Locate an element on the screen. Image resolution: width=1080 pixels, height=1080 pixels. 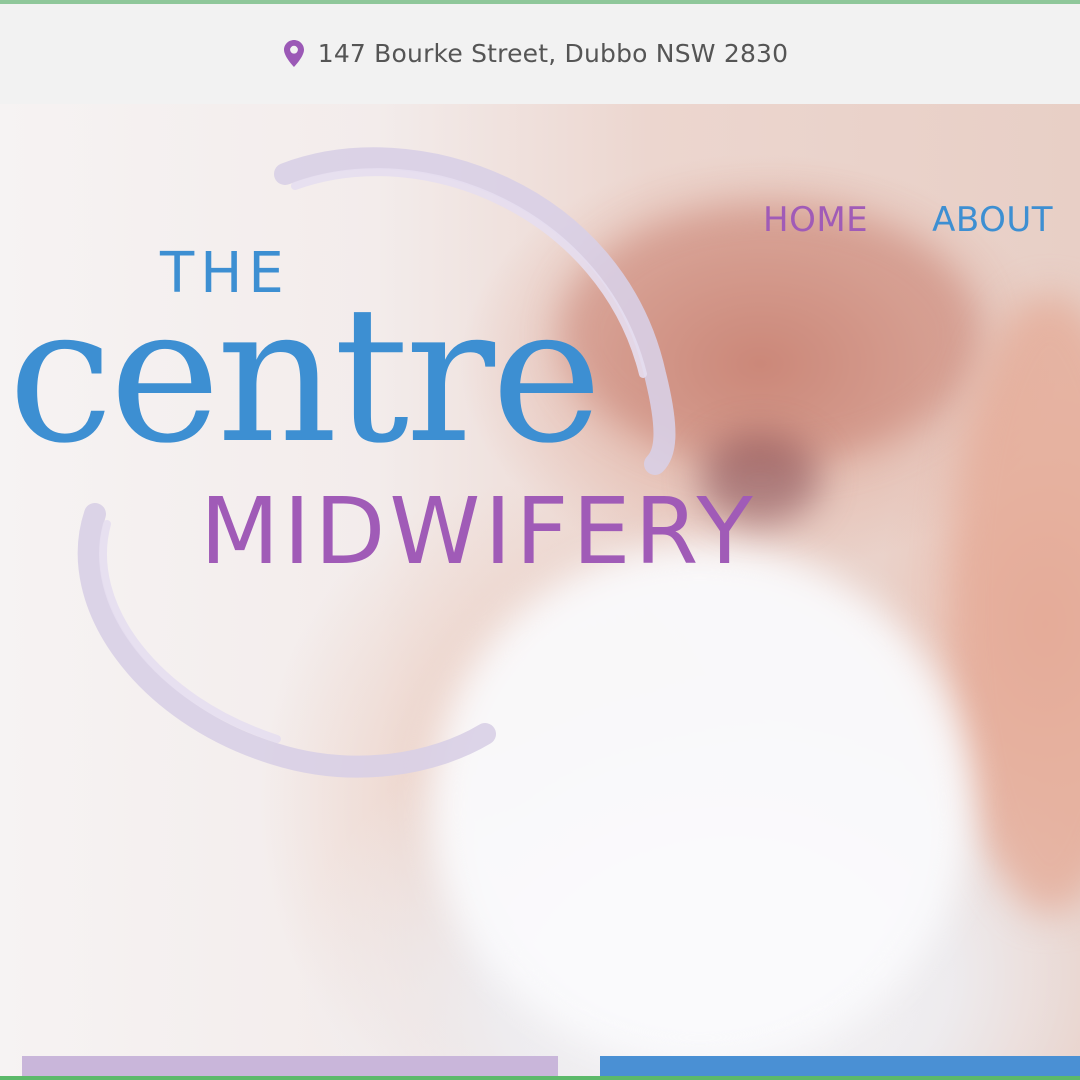
location-pin-icon is located at coordinates (293, 53).